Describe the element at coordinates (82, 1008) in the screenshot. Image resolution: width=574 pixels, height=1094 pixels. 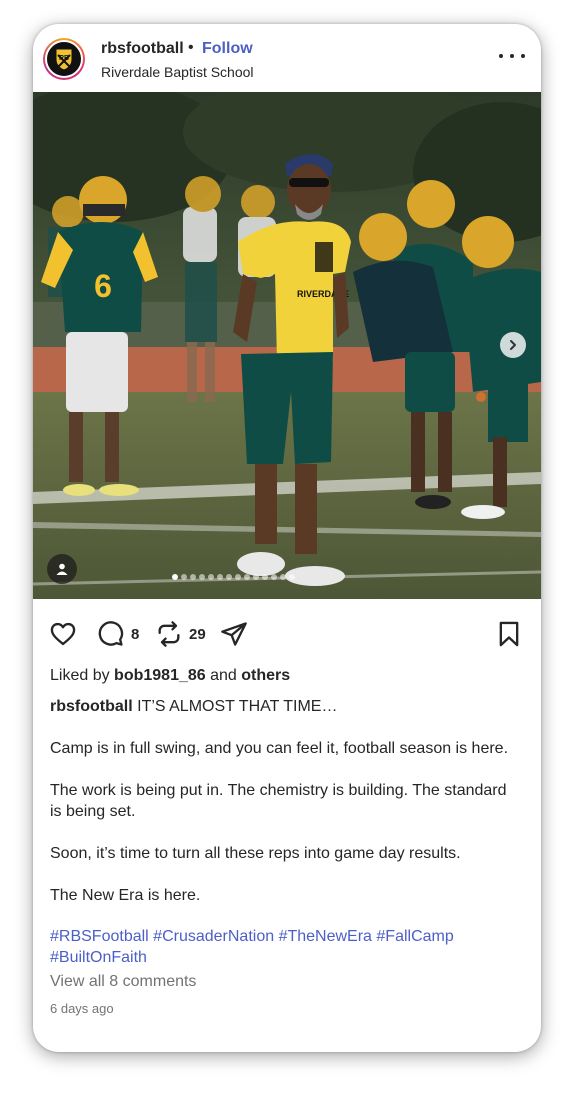
I see `post-timestamp: 6 days ago` at that location.